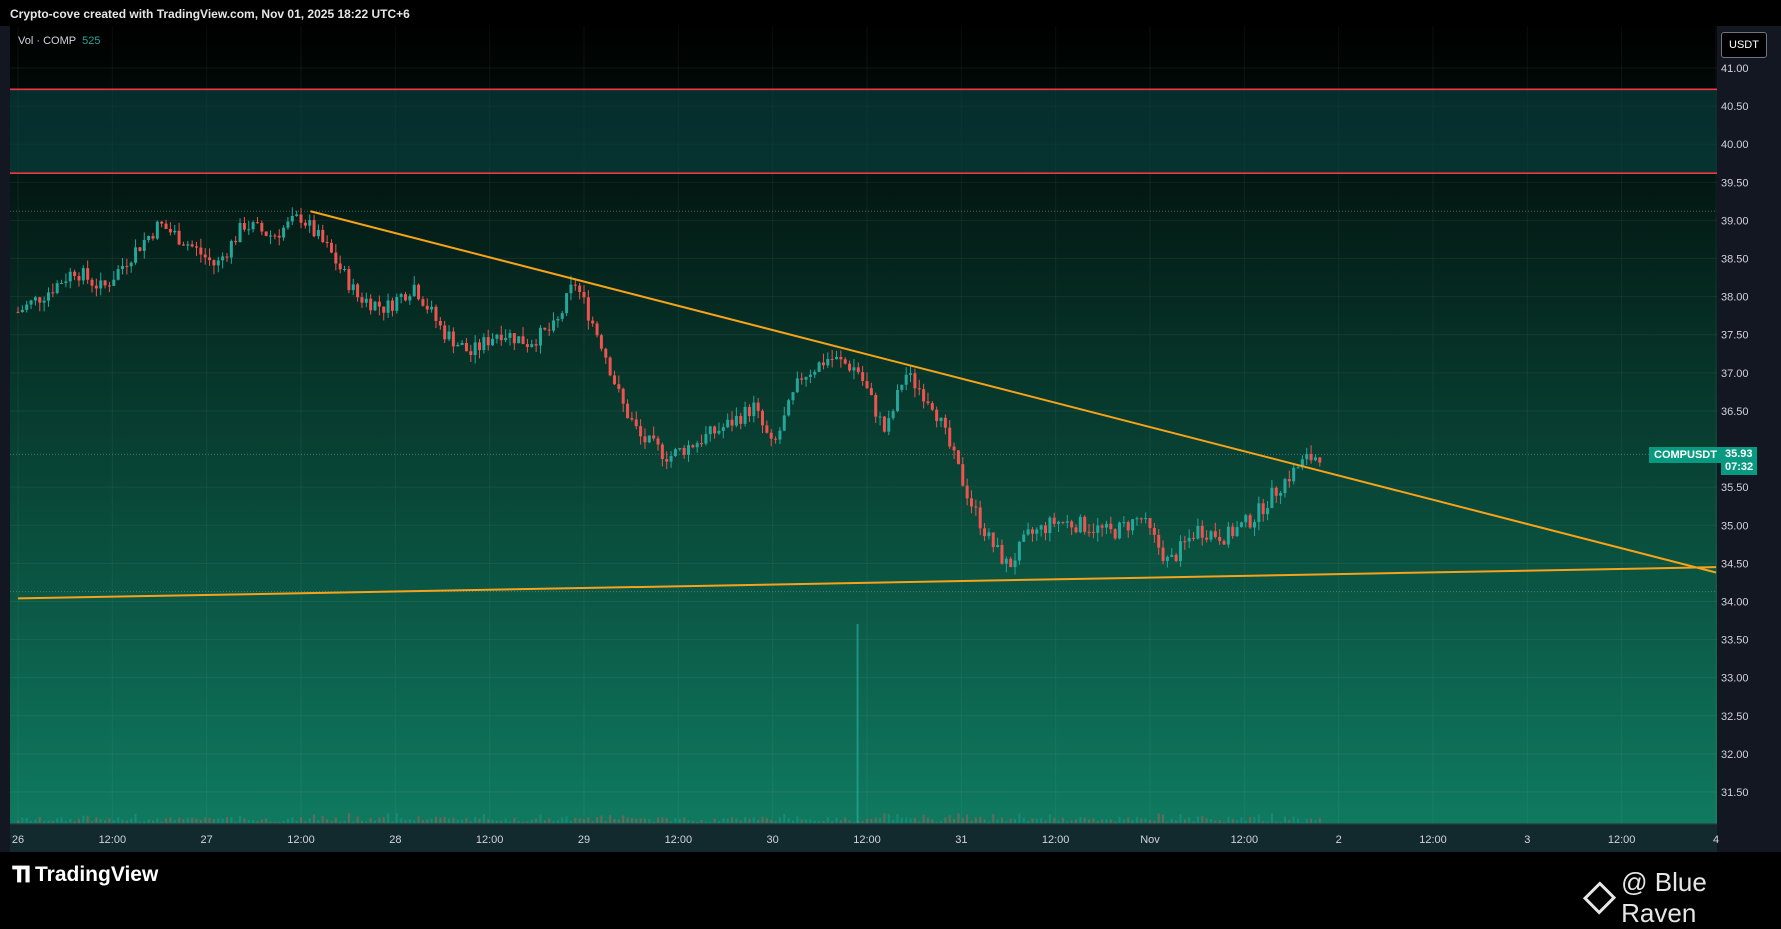 This screenshot has height=929, width=1781. Describe the element at coordinates (21, 874) in the screenshot. I see `tradingview-logo-icon: 𝐓𝐈` at that location.